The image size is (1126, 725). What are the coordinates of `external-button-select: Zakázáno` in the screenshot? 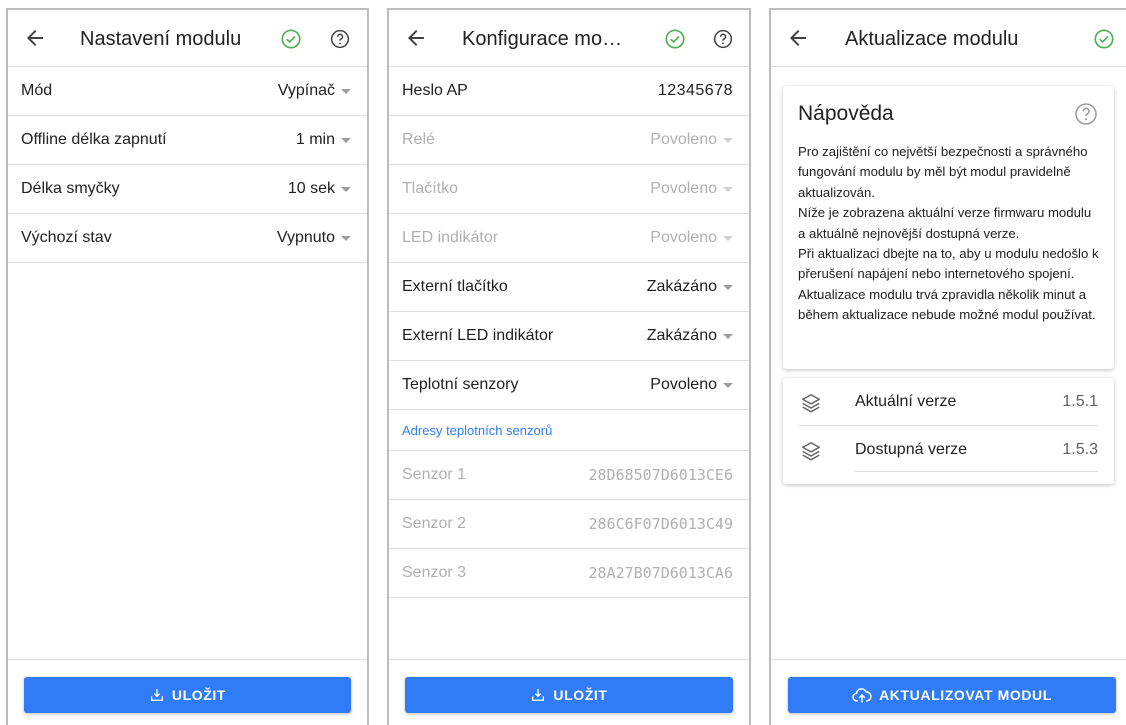 It's located at (690, 287).